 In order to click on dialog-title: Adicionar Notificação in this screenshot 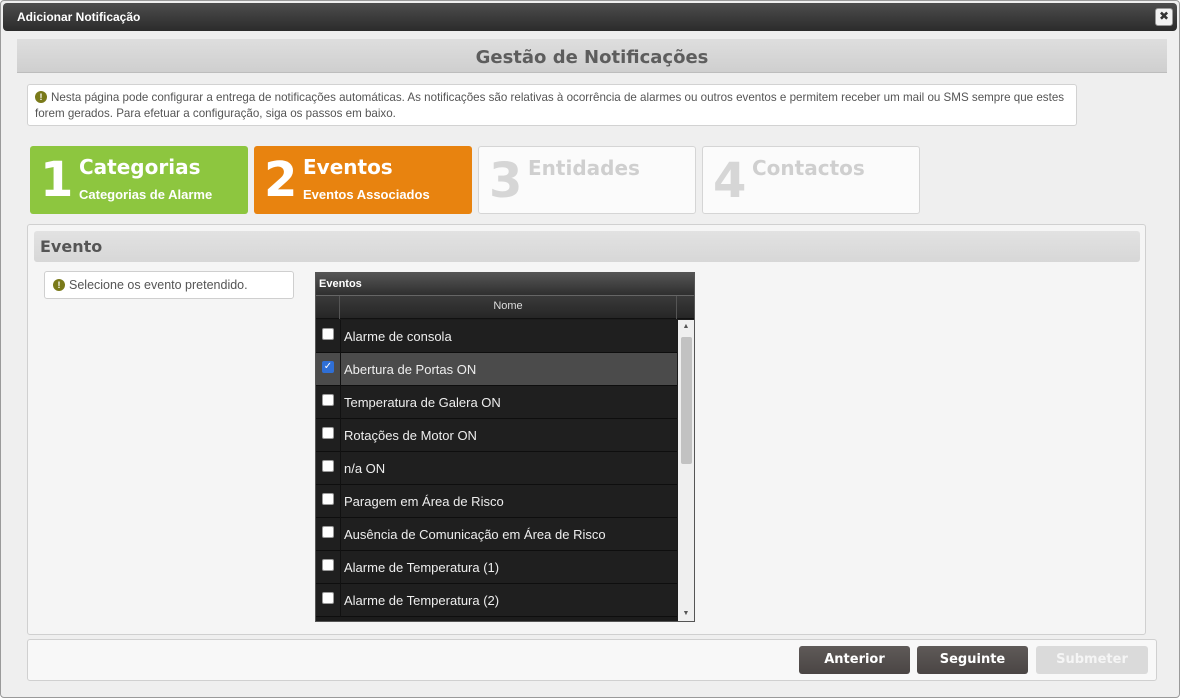, I will do `click(79, 17)`.